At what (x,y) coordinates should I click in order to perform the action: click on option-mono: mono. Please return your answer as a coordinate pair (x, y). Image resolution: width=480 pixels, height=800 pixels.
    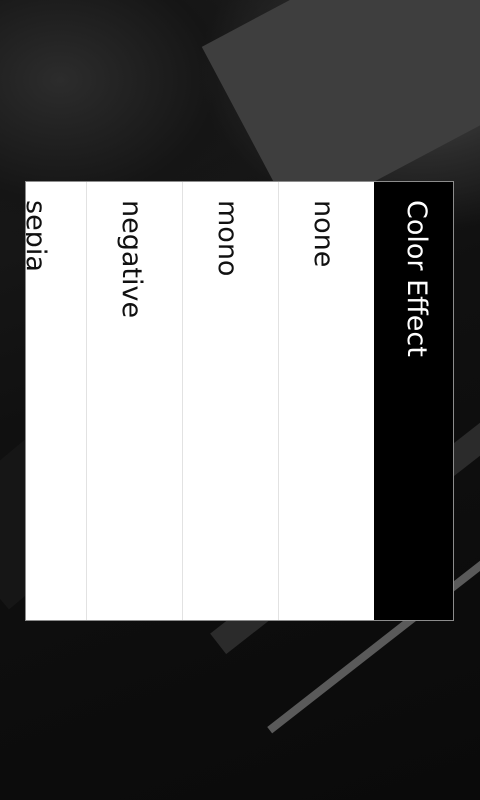
    Looking at the image, I should click on (230, 401).